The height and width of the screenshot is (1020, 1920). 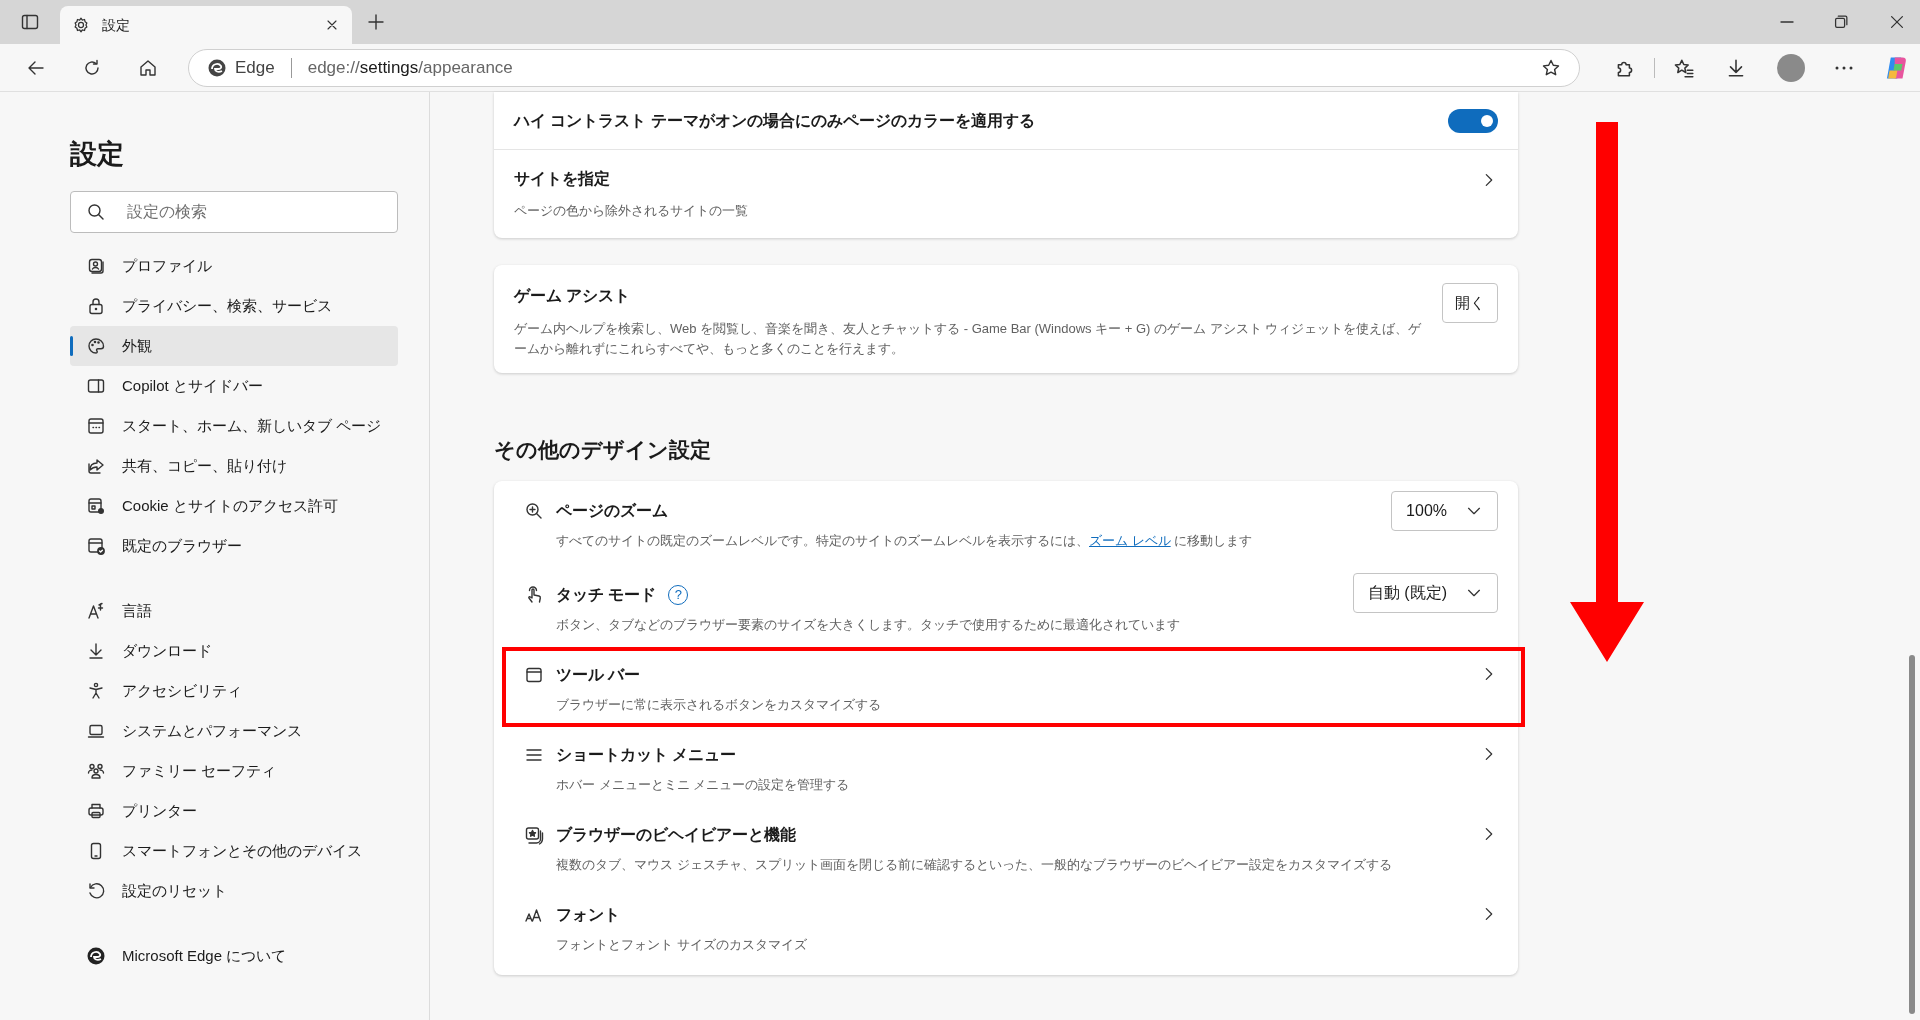 I want to click on setting-title: フォント, so click(x=588, y=915).